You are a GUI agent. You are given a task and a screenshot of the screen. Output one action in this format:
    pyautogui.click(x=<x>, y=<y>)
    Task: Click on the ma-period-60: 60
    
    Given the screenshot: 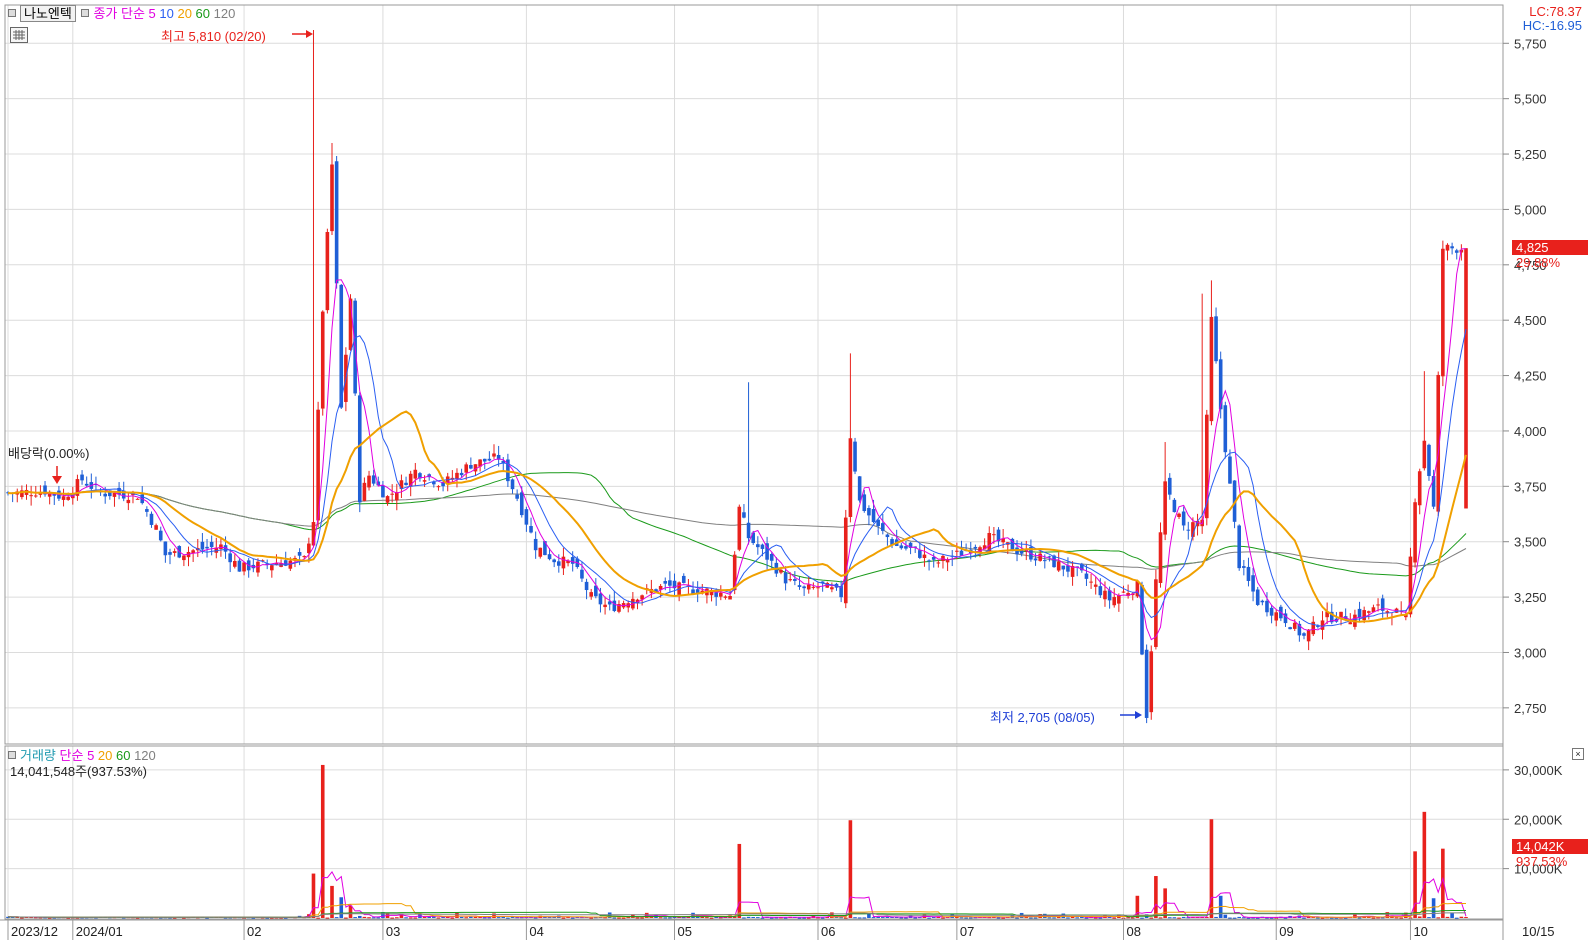 What is the action you would take?
    pyautogui.click(x=201, y=13)
    